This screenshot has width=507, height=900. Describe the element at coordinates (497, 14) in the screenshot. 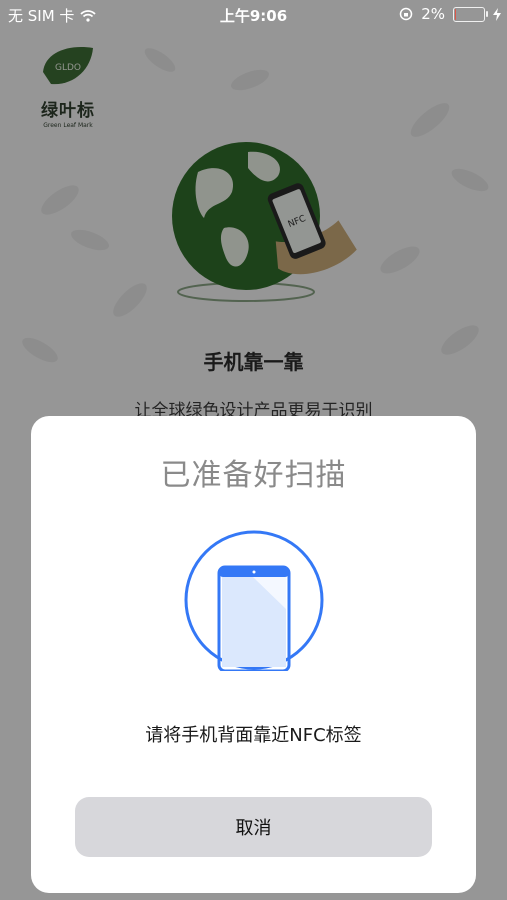

I see `charging-bolt-icon` at that location.